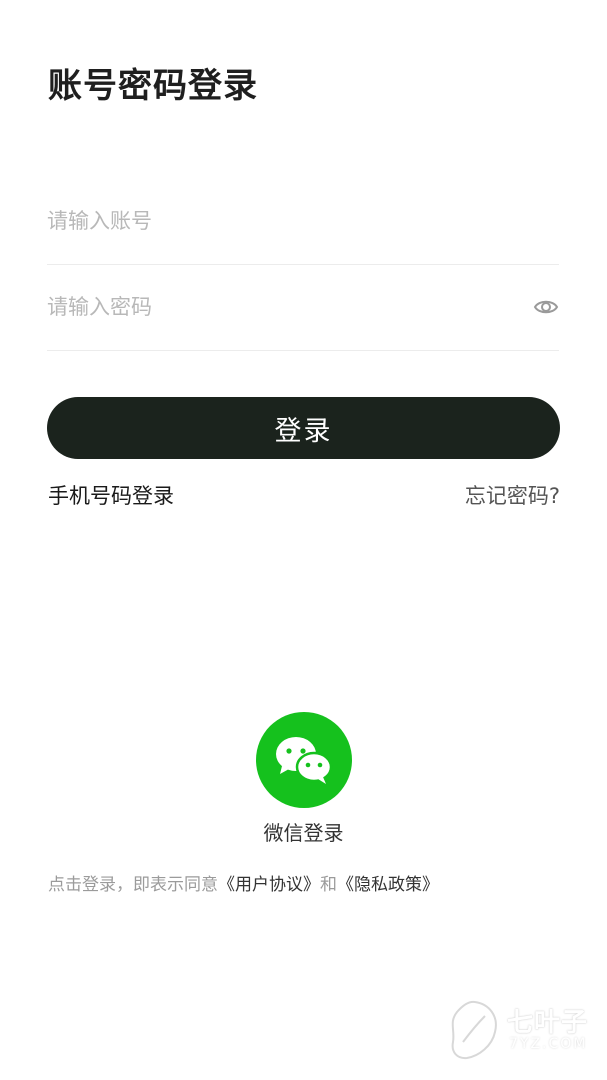 Image resolution: width=607 pixels, height=1080 pixels. What do you see at coordinates (548, 1044) in the screenshot?
I see `watermark-subtext: 7YZ.COM` at bounding box center [548, 1044].